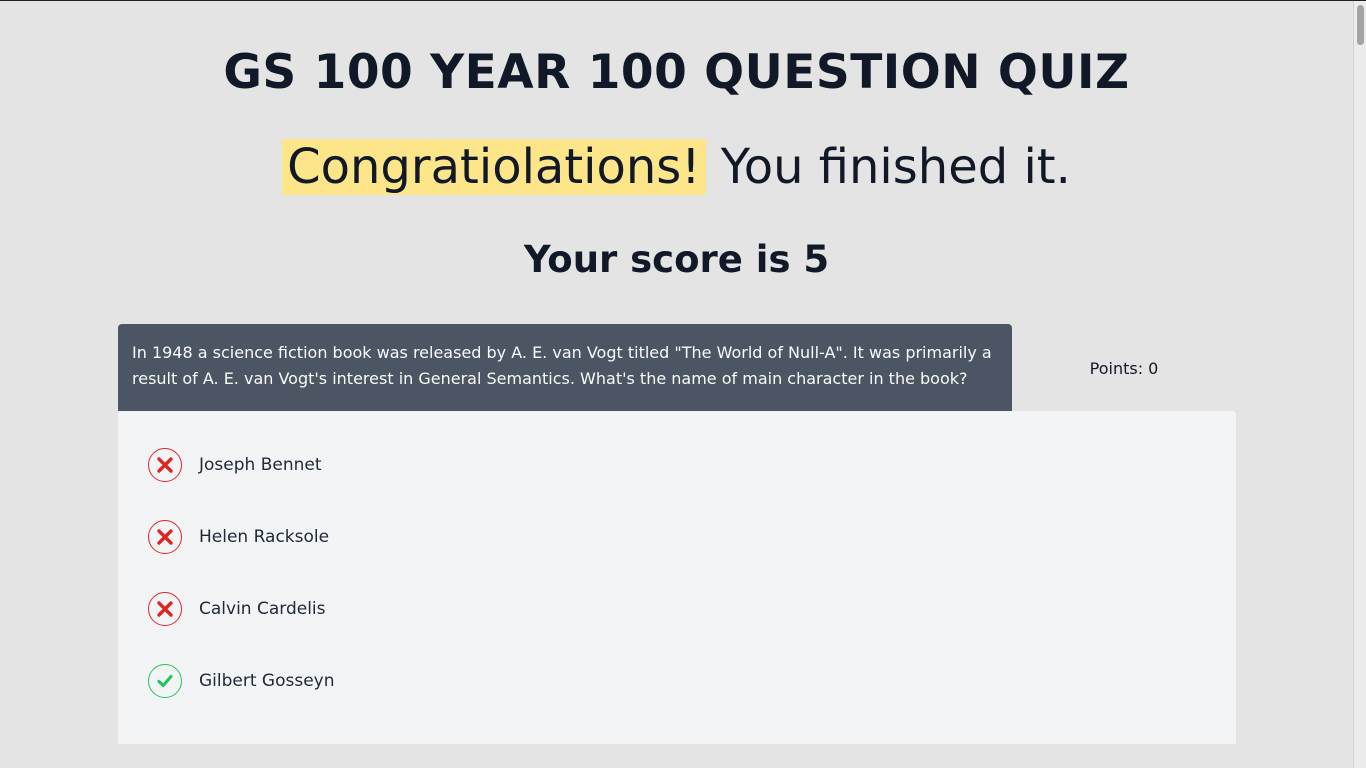  I want to click on check-mark-icon, so click(165, 681).